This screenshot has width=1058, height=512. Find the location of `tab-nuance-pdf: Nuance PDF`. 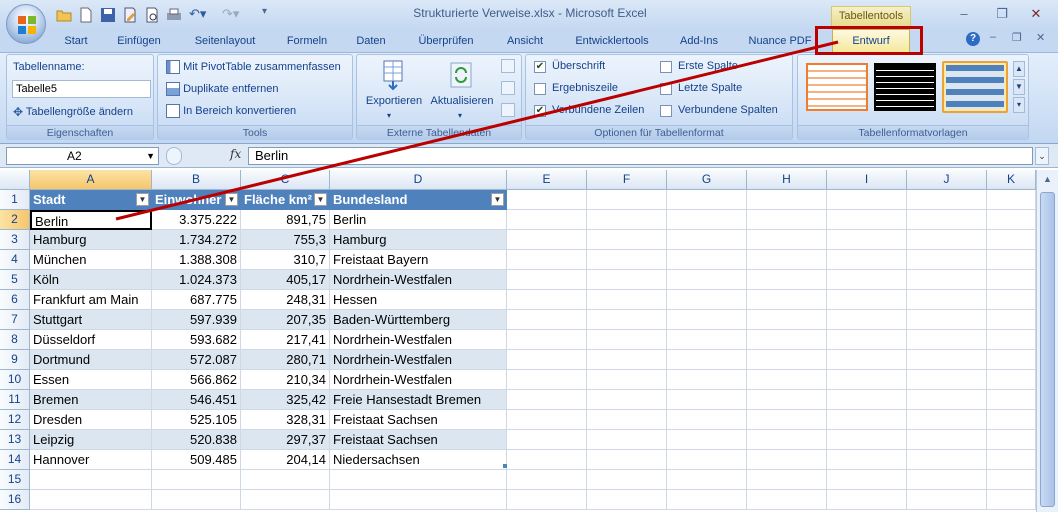

tab-nuance-pdf: Nuance PDF is located at coordinates (780, 42).